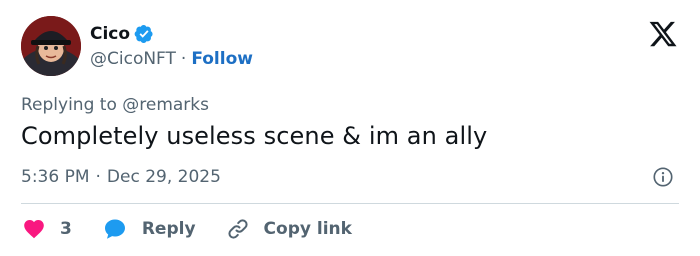 Image resolution: width=700 pixels, height=256 pixels. I want to click on copy-link-label: Copy link, so click(307, 229).